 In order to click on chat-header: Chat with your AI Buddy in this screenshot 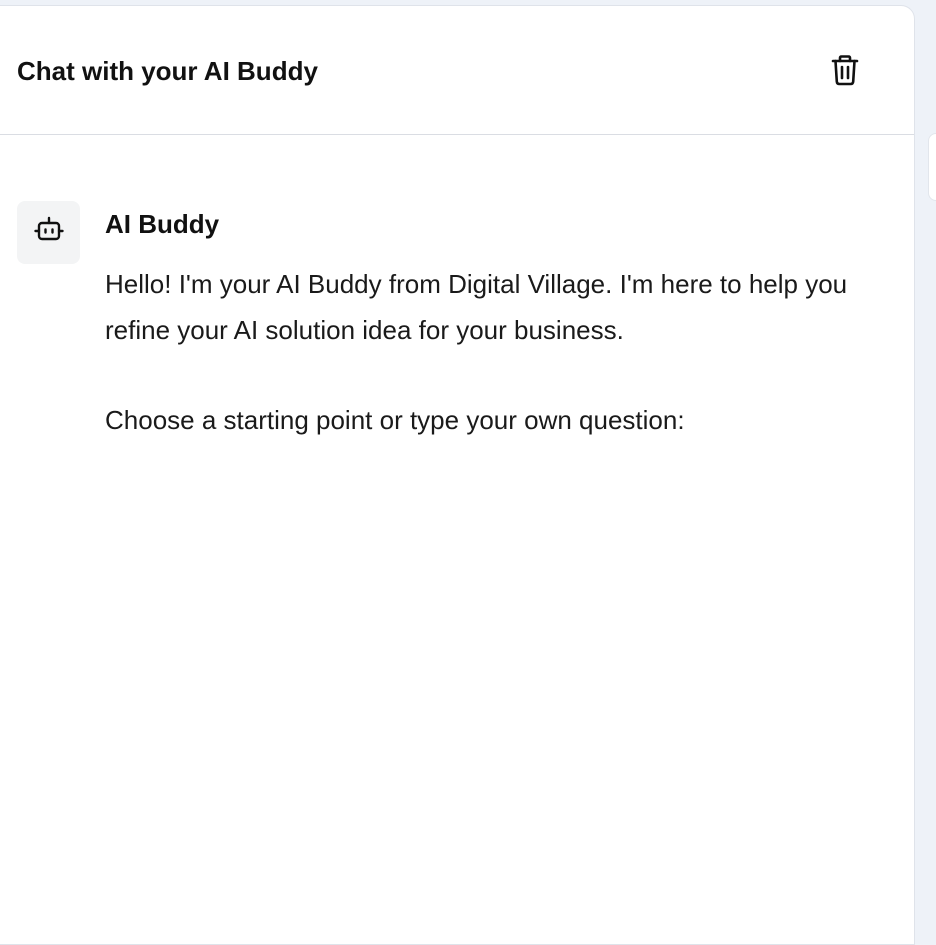, I will do `click(457, 70)`.